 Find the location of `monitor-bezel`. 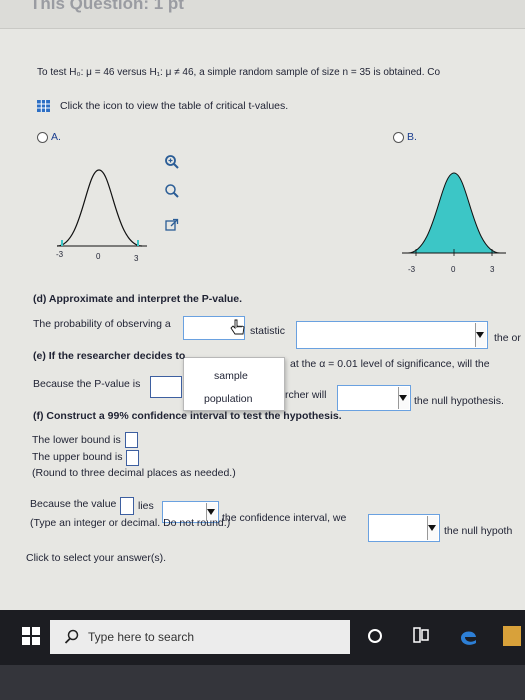

monitor-bezel is located at coordinates (262, 682).